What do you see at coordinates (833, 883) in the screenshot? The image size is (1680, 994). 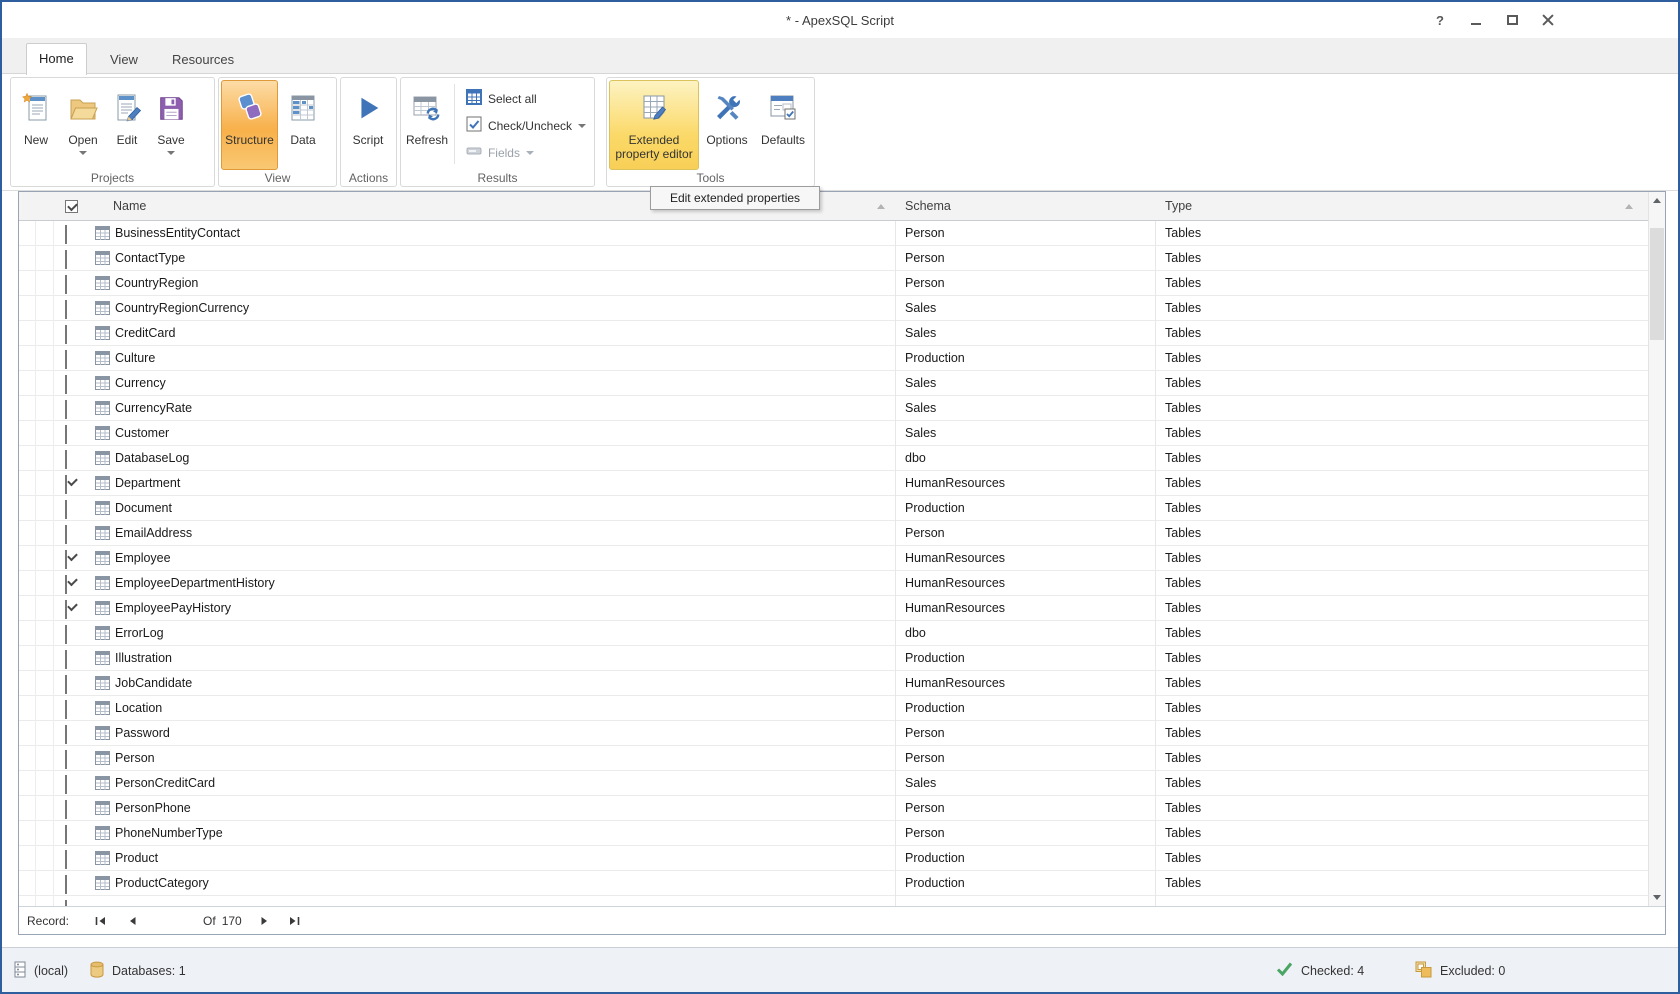 I see `table-row: ProductCategory Production Tables` at bounding box center [833, 883].